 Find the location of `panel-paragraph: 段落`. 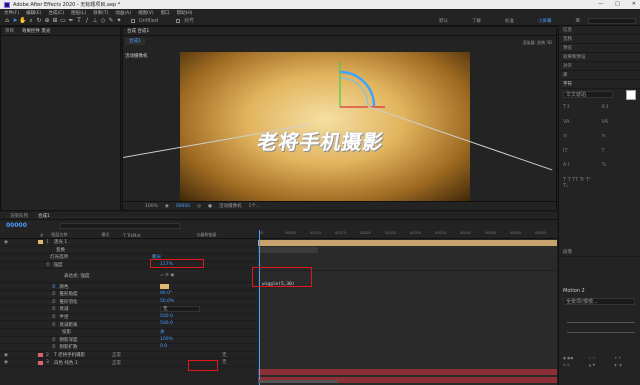

panel-paragraph: 段落 is located at coordinates (599, 252).